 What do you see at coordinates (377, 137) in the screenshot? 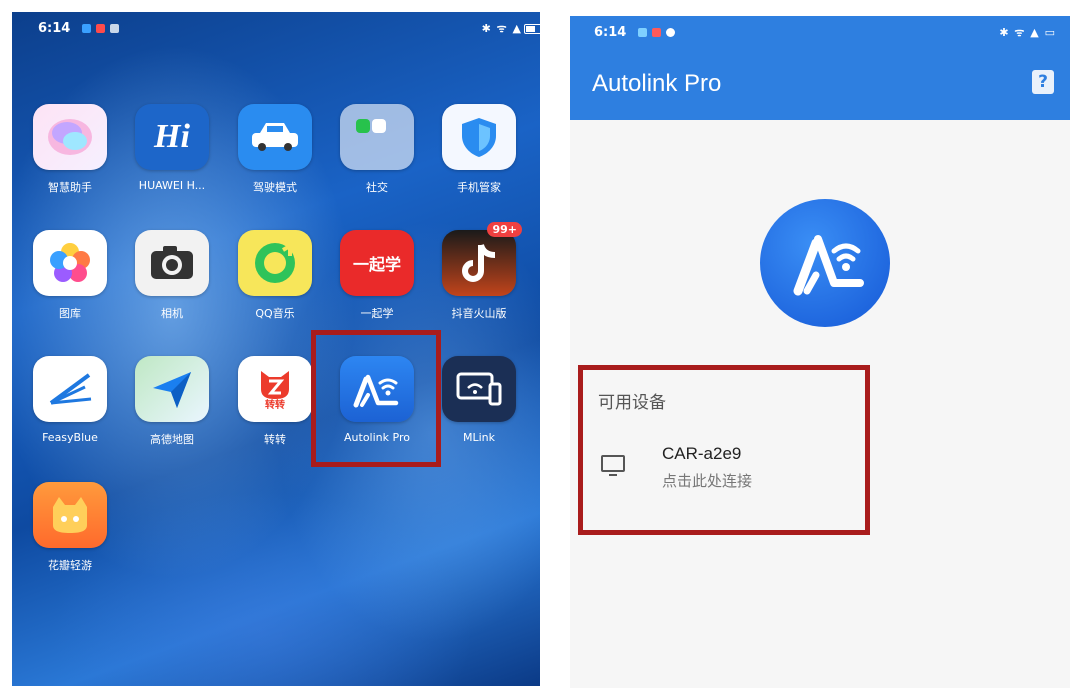
I see `folder-icon` at bounding box center [377, 137].